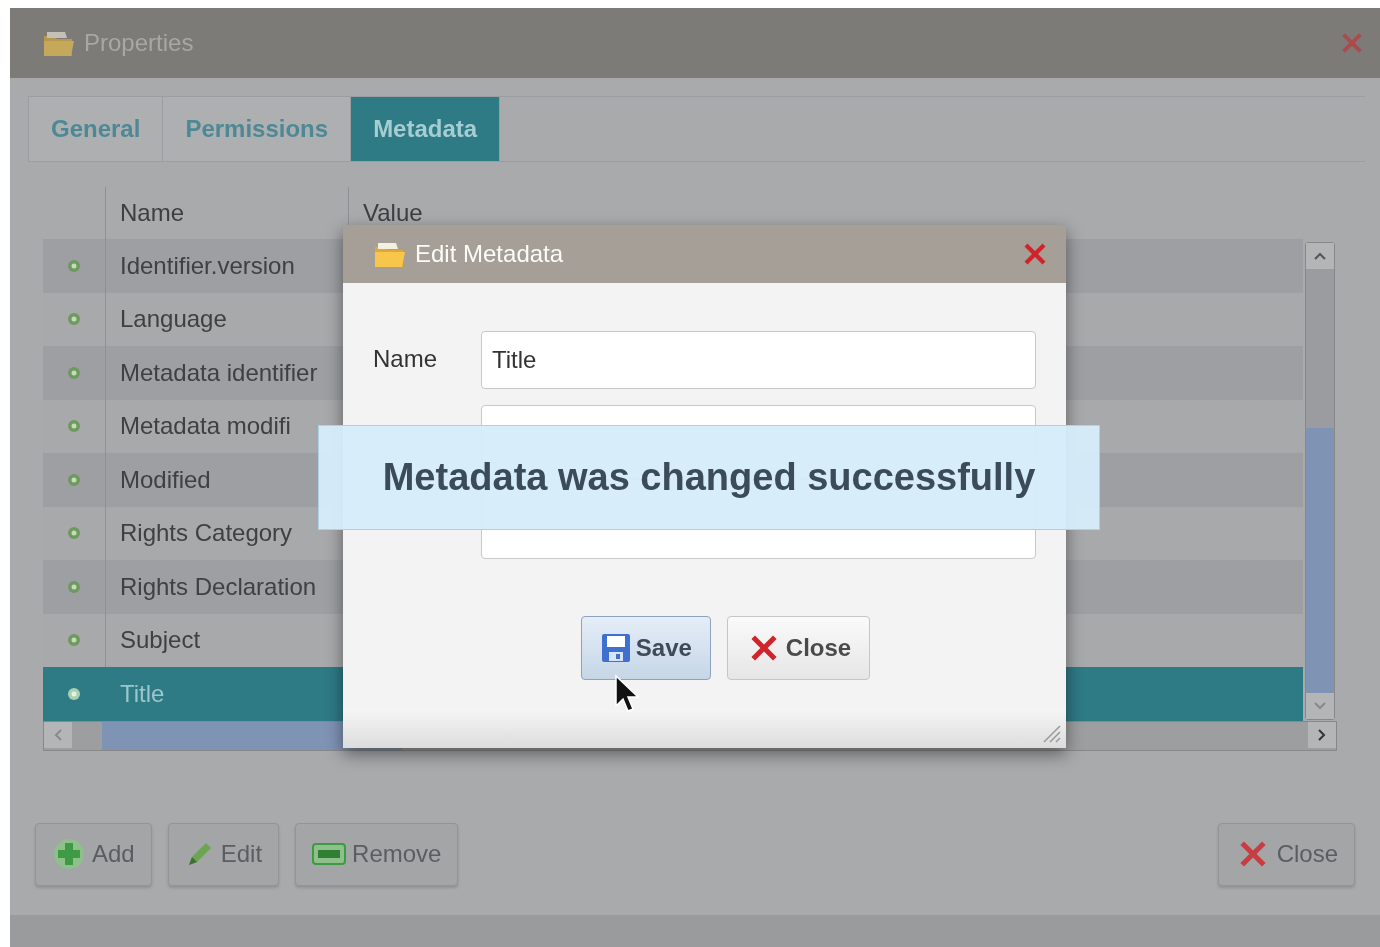 The width and height of the screenshot is (1380, 947). What do you see at coordinates (406, 358) in the screenshot?
I see `field-label: Name` at bounding box center [406, 358].